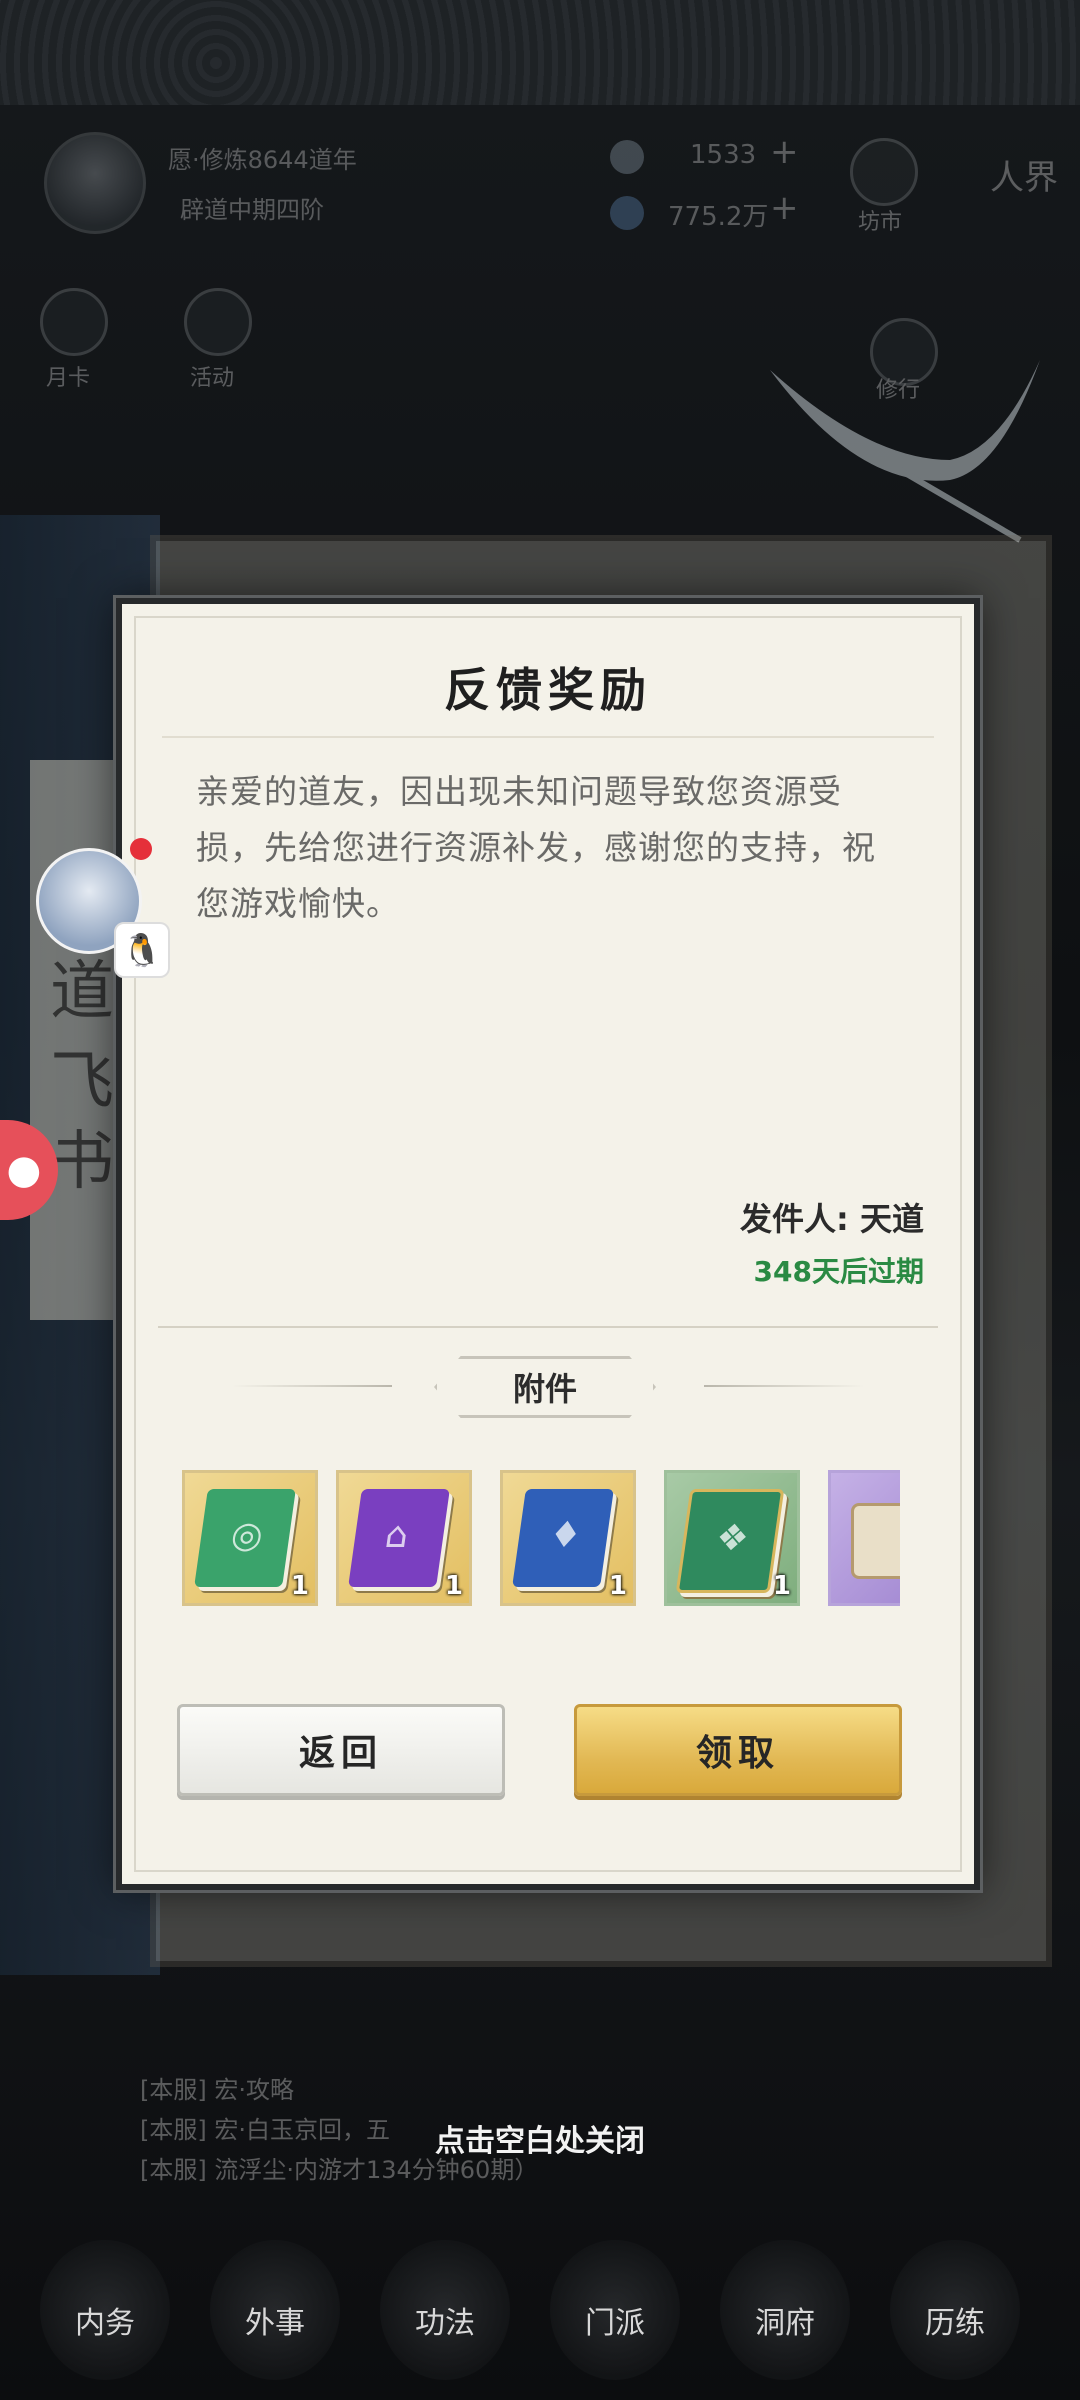  I want to click on events-label: 活动, so click(212, 378).